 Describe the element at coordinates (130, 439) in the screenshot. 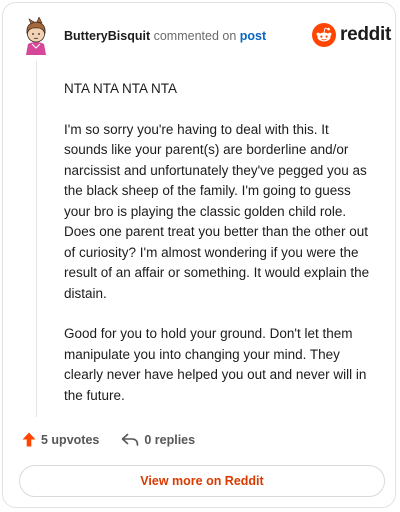

I see `reply-arrow-icon` at that location.